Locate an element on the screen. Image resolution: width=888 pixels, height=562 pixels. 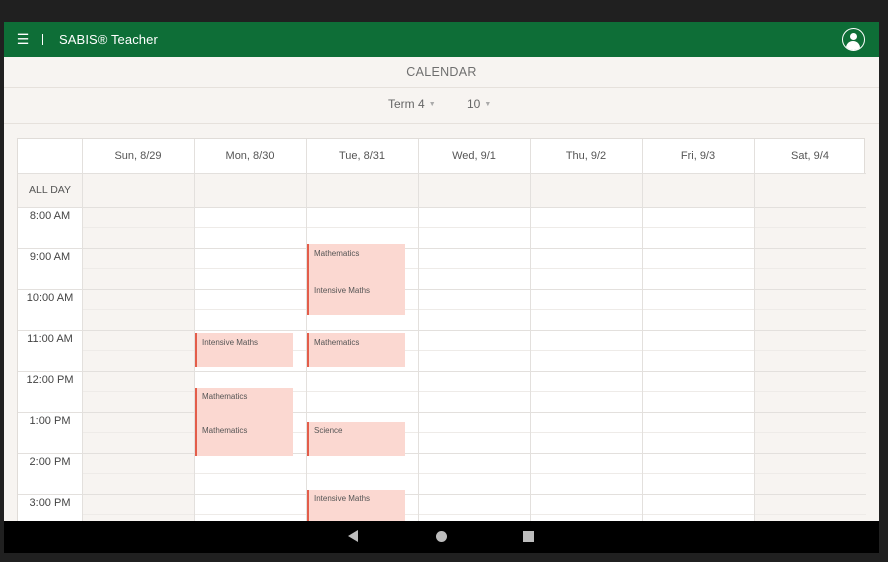
day-header-sun: Sun, 8/29 is located at coordinates (138, 156).